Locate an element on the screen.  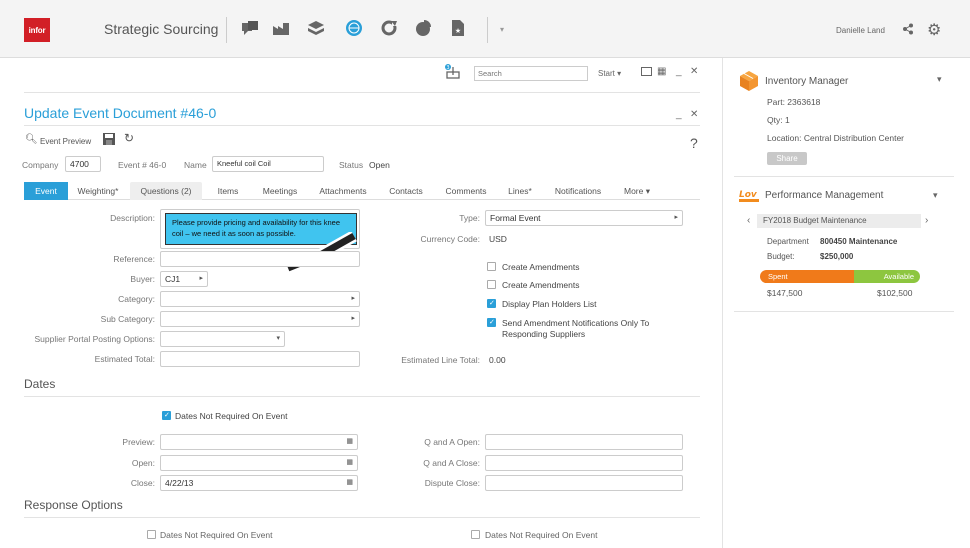
factory-icon is located at coordinates (281, 28).